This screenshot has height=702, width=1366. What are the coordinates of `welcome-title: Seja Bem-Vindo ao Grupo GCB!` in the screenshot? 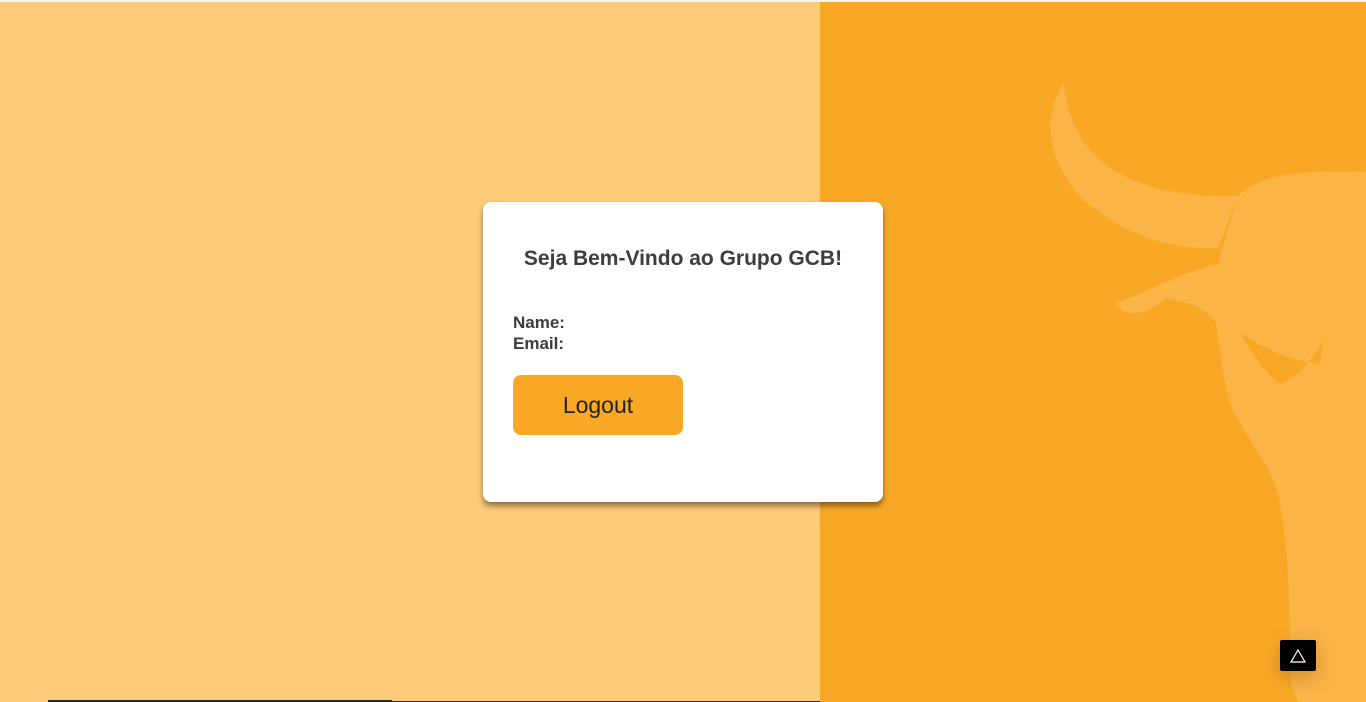 It's located at (683, 258).